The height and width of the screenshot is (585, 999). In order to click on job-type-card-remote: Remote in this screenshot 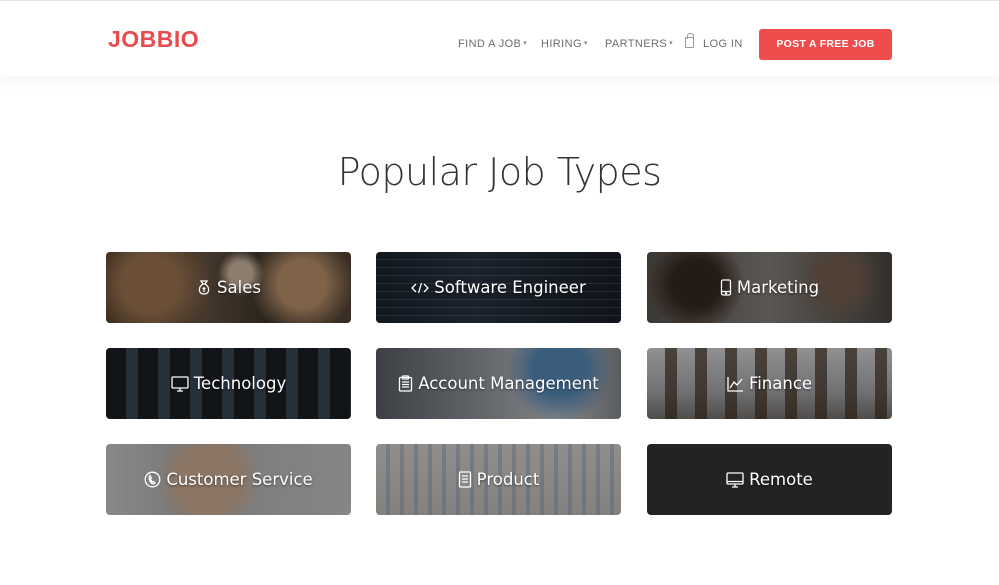, I will do `click(769, 479)`.